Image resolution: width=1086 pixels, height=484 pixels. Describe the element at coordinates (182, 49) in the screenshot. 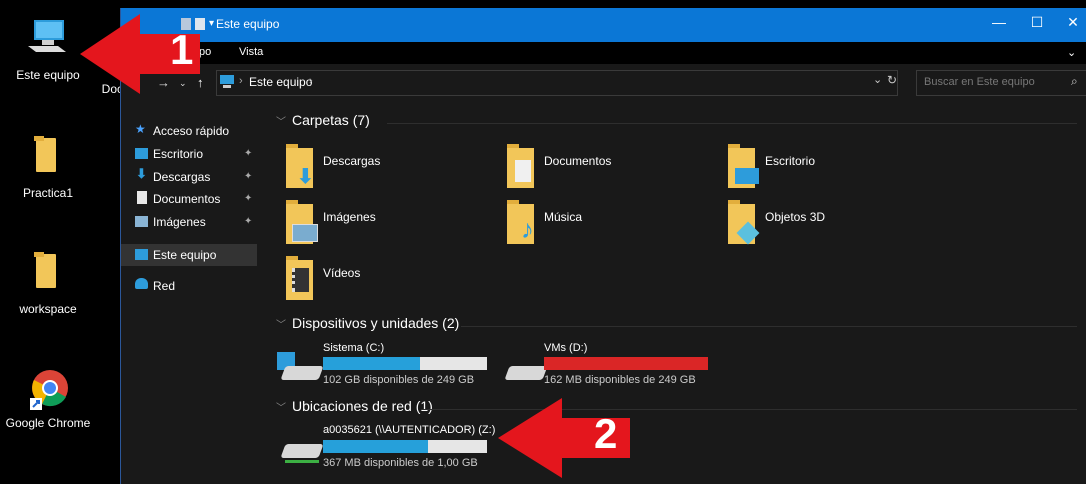

I see `annotation-number-1: 1` at that location.